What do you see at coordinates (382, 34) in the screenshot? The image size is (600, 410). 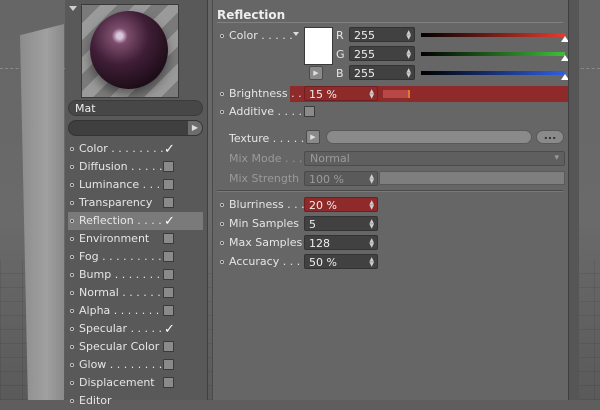 I see `r-field: 255 ▲ ▼` at bounding box center [382, 34].